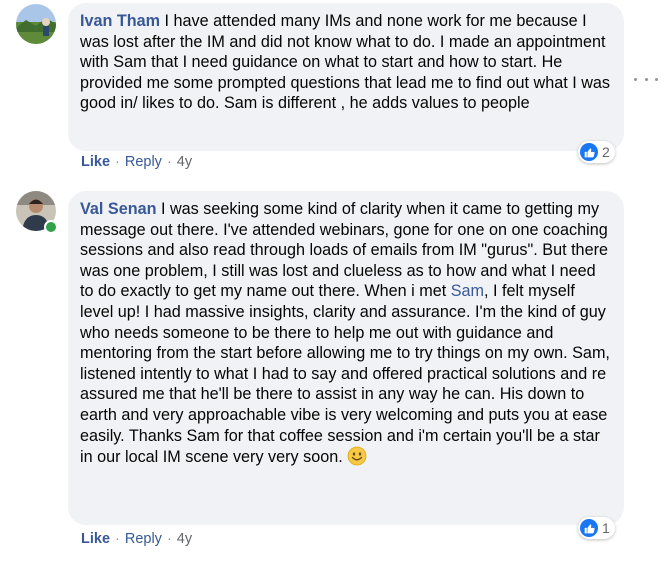 Image resolution: width=672 pixels, height=567 pixels. What do you see at coordinates (606, 528) in the screenshot?
I see `reaction-count: 1` at bounding box center [606, 528].